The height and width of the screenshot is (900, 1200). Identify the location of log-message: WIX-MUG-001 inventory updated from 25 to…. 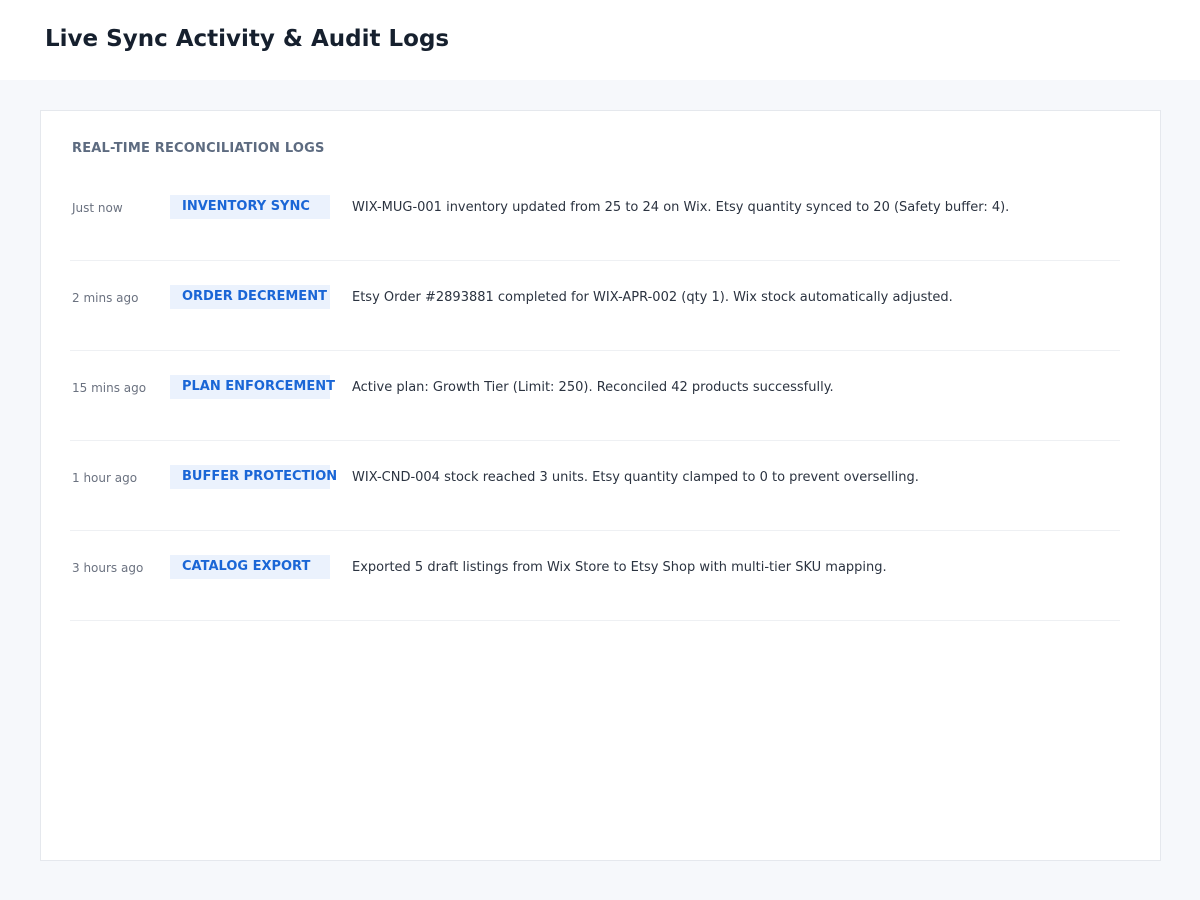
(681, 207).